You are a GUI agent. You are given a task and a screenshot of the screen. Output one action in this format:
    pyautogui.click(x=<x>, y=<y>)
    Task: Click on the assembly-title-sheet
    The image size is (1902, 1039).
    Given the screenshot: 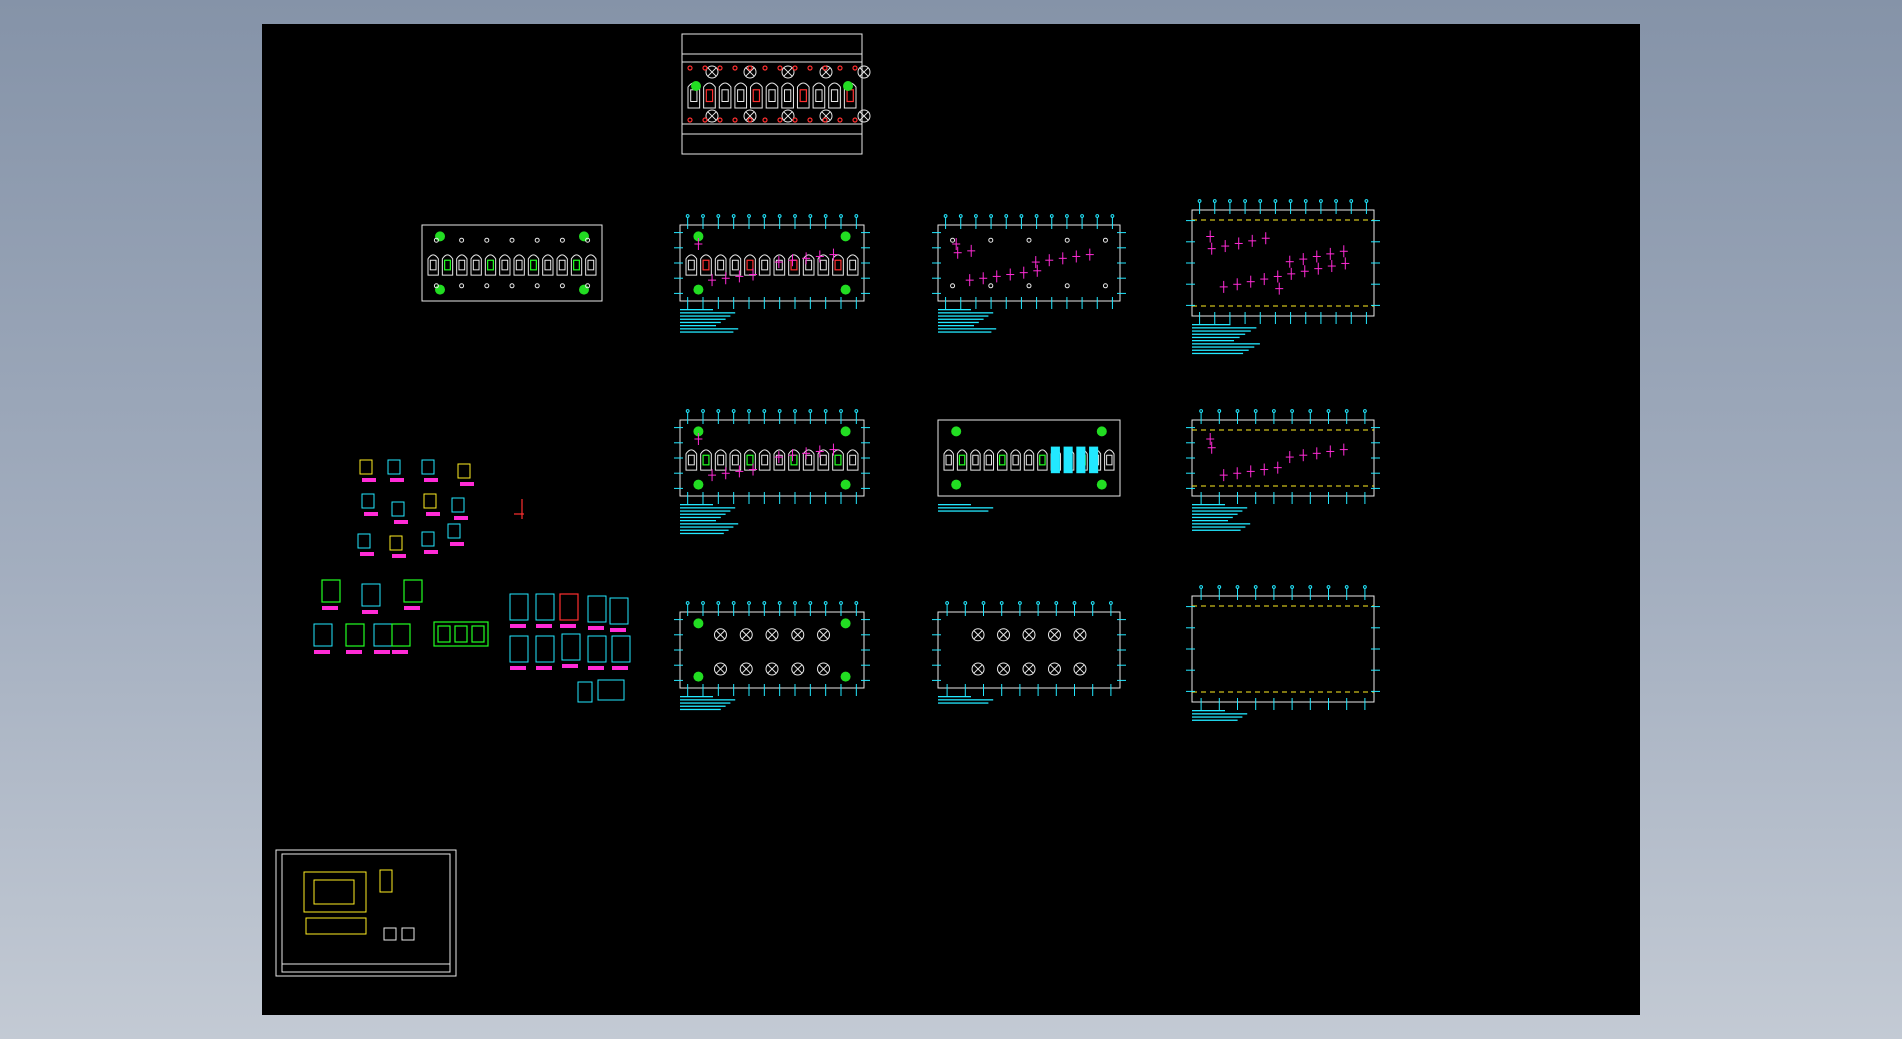 What is the action you would take?
    pyautogui.click(x=366, y=913)
    